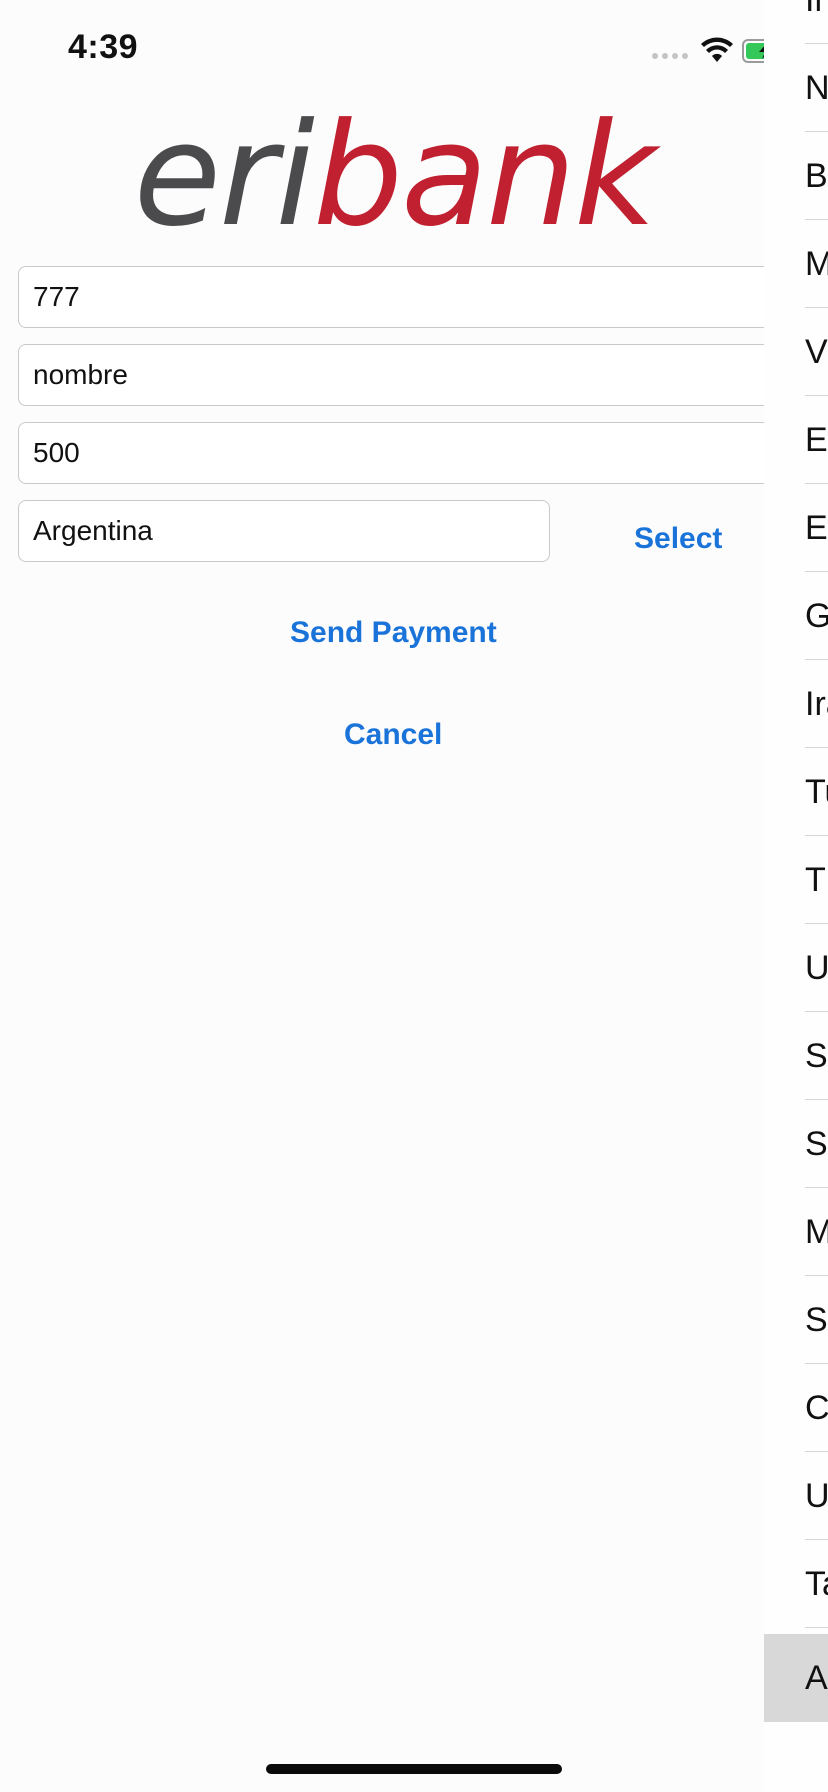  Describe the element at coordinates (393, 735) in the screenshot. I see `cancel-button: Cancel` at that location.